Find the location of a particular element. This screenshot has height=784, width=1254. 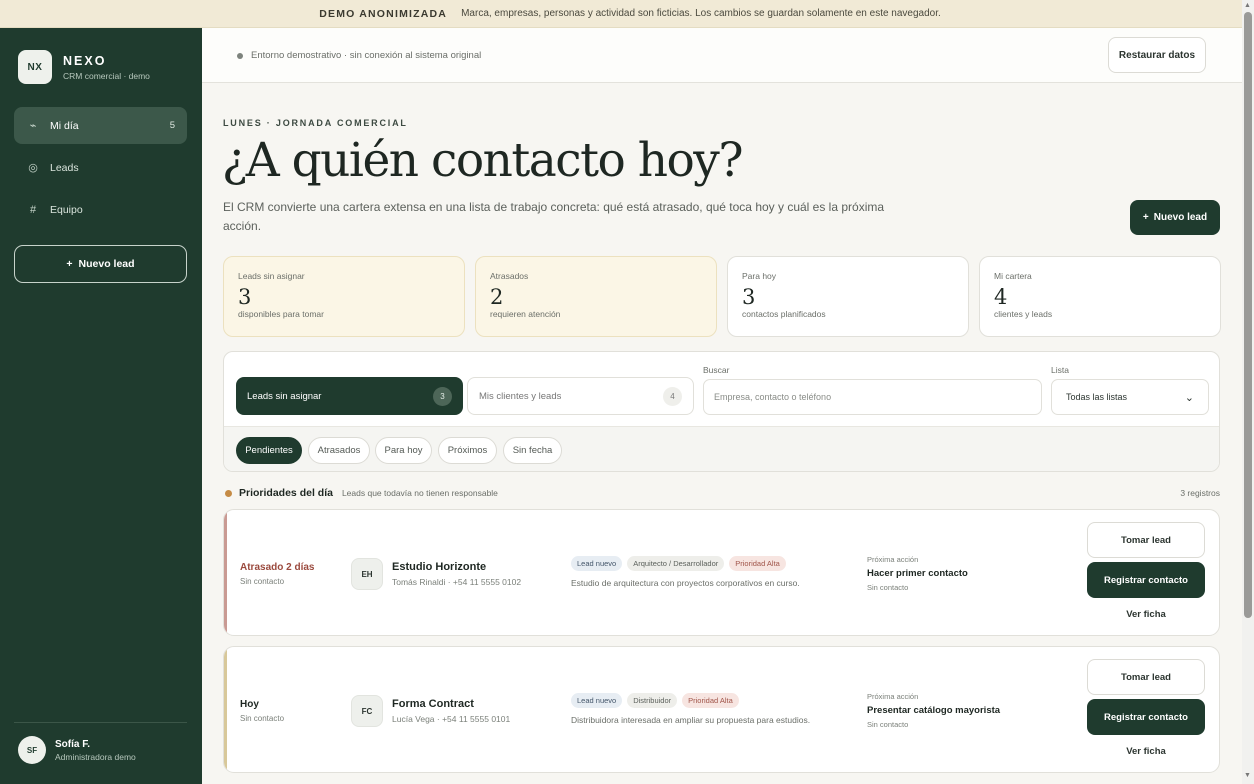

sun-horizon-icon: ⌁ is located at coordinates (33, 126).